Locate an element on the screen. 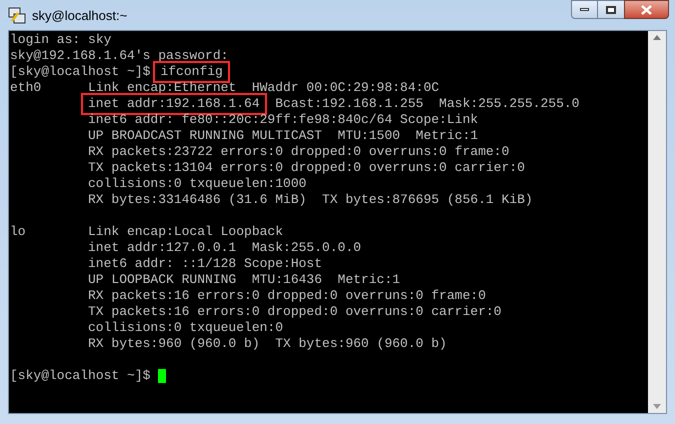  maximize-button is located at coordinates (611, 9).